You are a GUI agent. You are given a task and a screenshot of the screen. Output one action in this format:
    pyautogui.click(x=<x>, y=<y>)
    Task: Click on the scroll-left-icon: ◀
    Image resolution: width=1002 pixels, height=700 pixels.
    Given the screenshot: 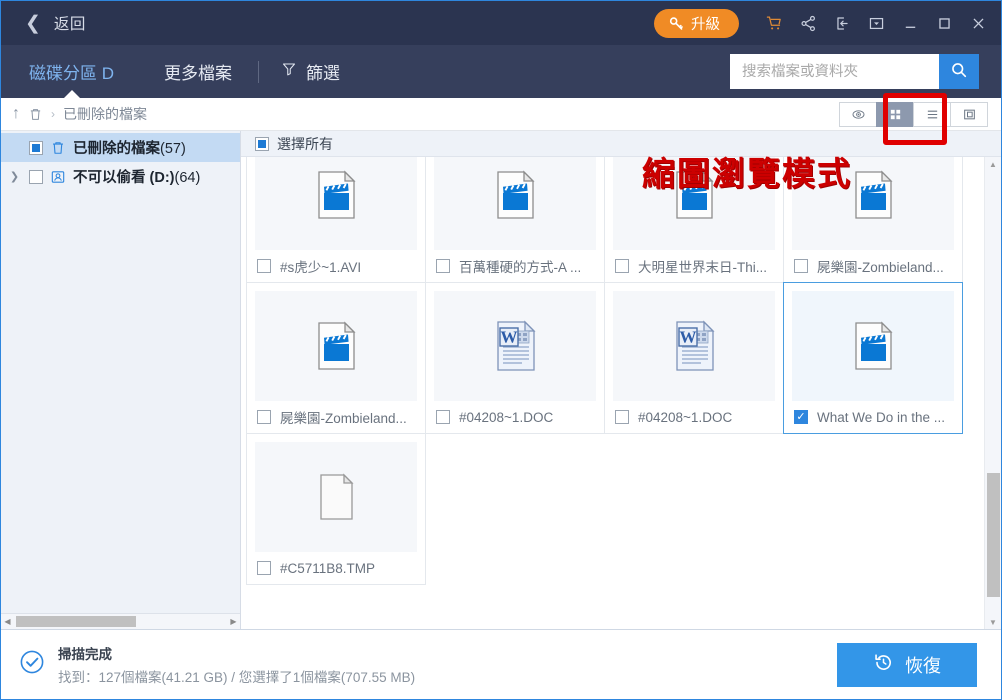 What is the action you would take?
    pyautogui.click(x=7, y=621)
    